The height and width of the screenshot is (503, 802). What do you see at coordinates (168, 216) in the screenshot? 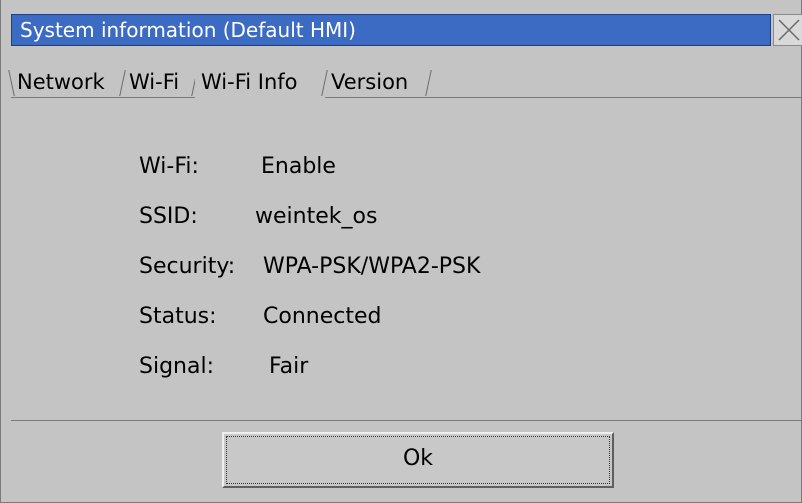
I see `ssid-label: SSID:` at bounding box center [168, 216].